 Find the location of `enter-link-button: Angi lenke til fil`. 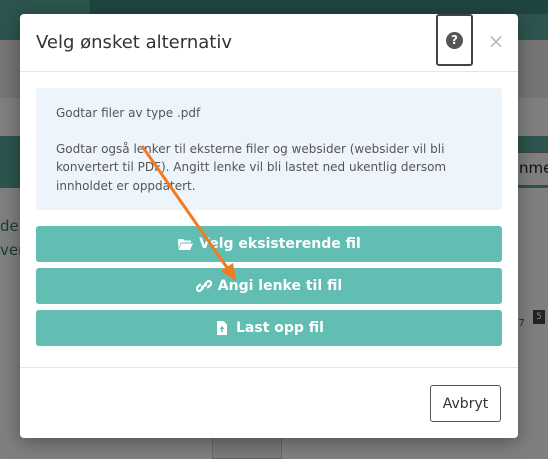

enter-link-button: Angi lenke til fil is located at coordinates (269, 286).